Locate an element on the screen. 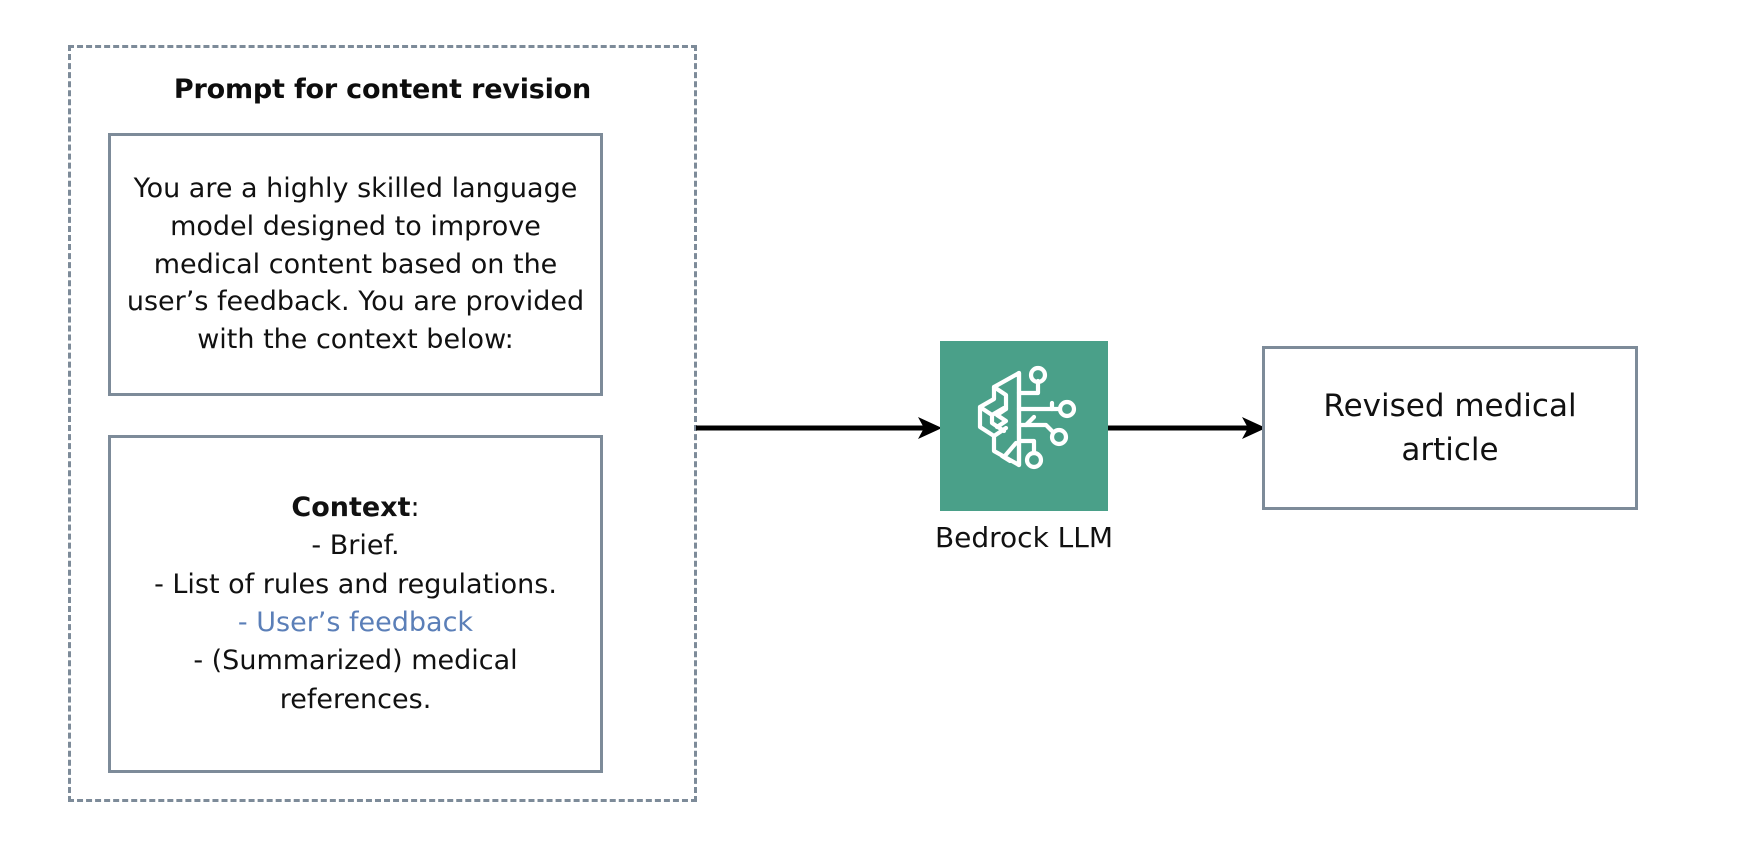 Image resolution: width=1750 pixels, height=842 pixels. llm-node-label: Bedrock LLM is located at coordinates (1024, 537).